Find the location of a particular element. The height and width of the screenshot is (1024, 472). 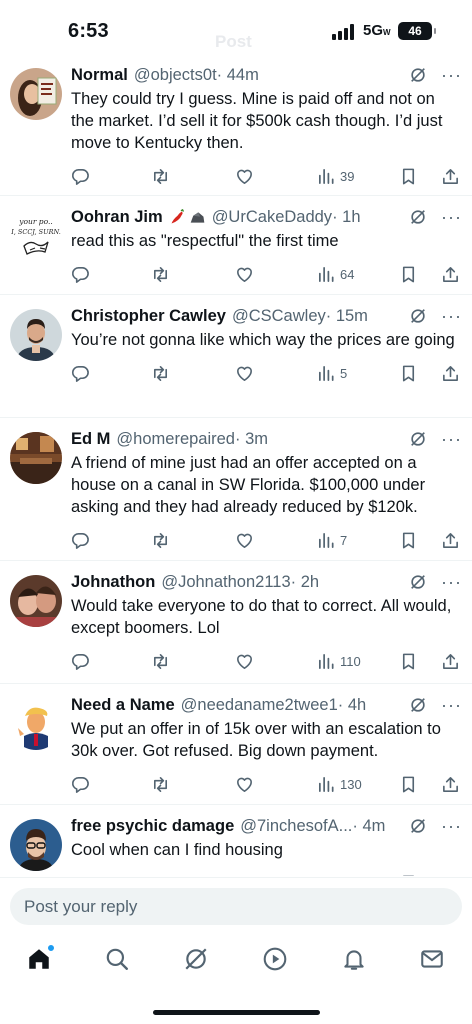

user-handle: @objects0t is located at coordinates (175, 75).